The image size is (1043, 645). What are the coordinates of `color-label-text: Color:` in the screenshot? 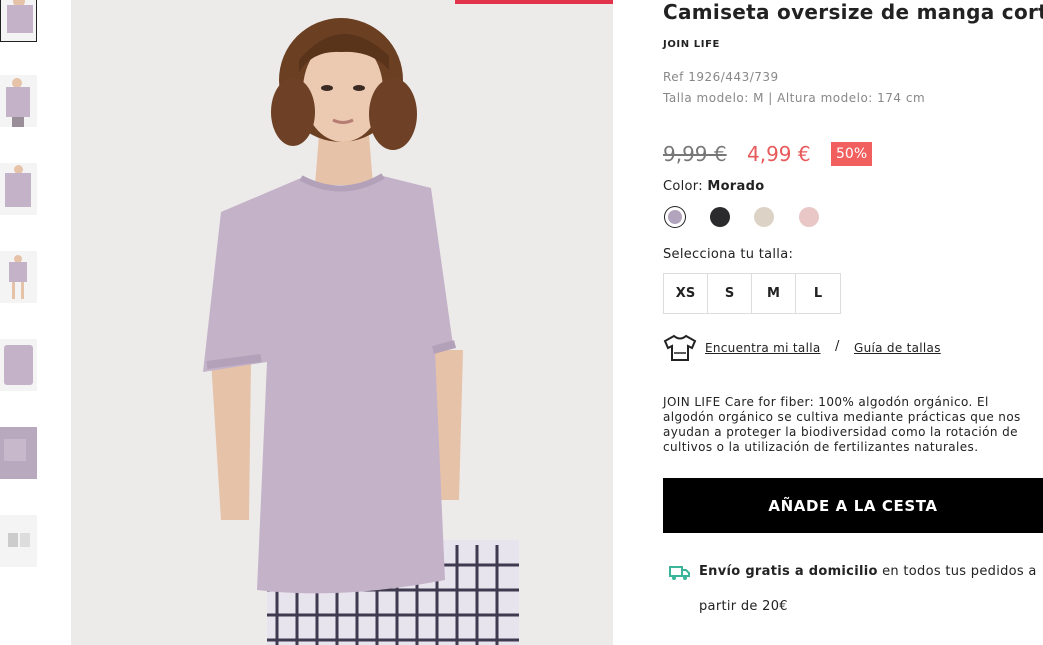 It's located at (683, 186).